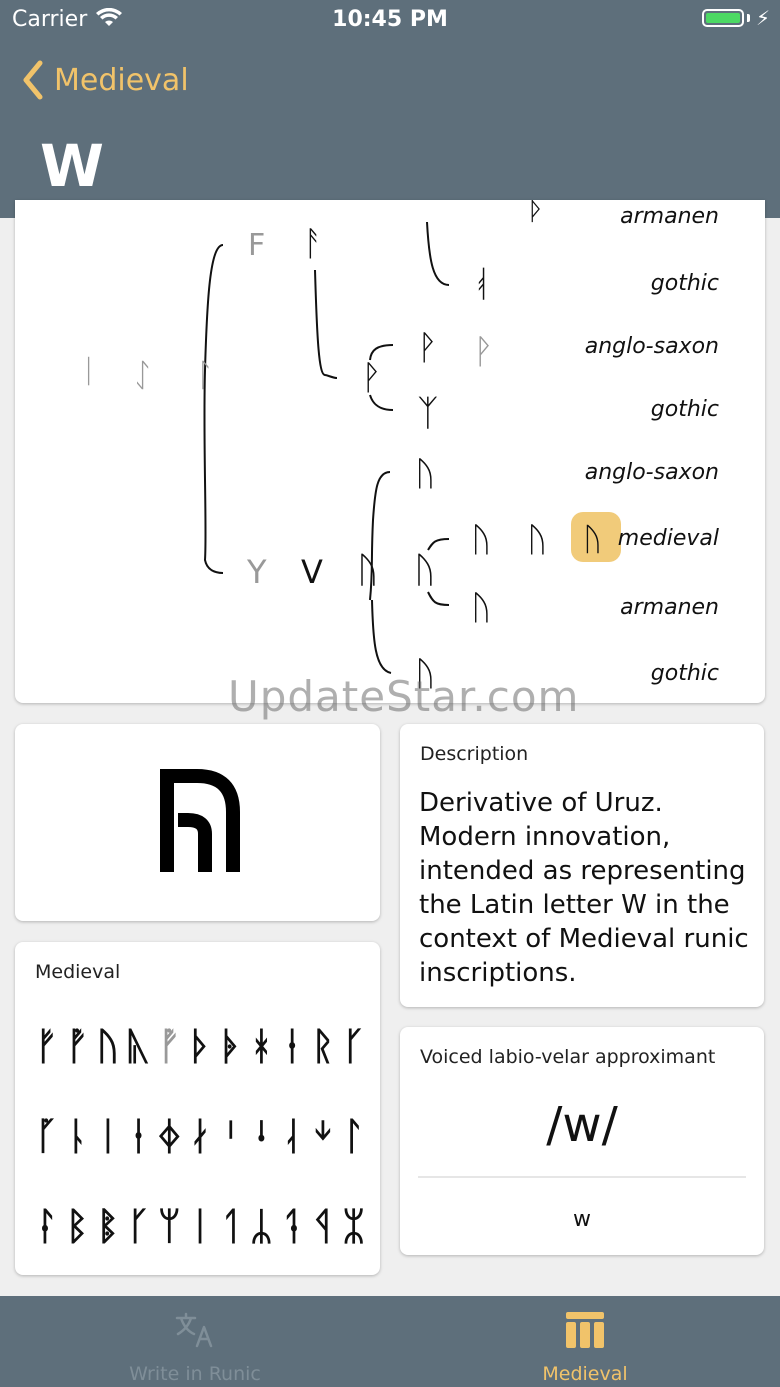 Image resolution: width=780 pixels, height=1387 pixels. What do you see at coordinates (107, 1226) in the screenshot?
I see `alphabet-rune: ᛔ` at bounding box center [107, 1226].